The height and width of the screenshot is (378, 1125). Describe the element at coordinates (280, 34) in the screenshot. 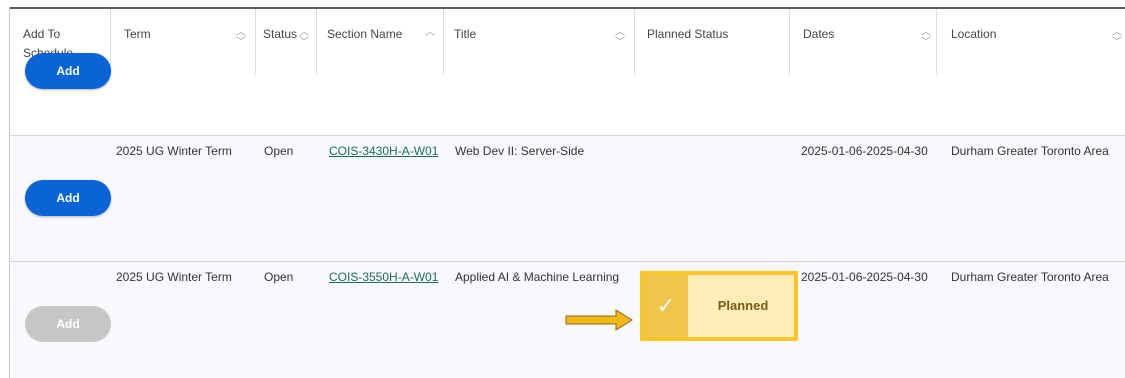

I see `col-header-status-label: Status` at that location.